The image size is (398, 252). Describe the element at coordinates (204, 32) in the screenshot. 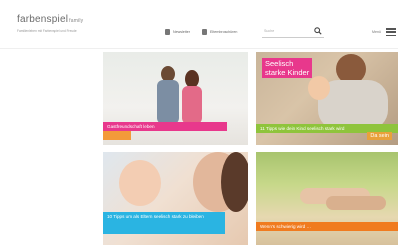

I see `booklet-icon` at that location.